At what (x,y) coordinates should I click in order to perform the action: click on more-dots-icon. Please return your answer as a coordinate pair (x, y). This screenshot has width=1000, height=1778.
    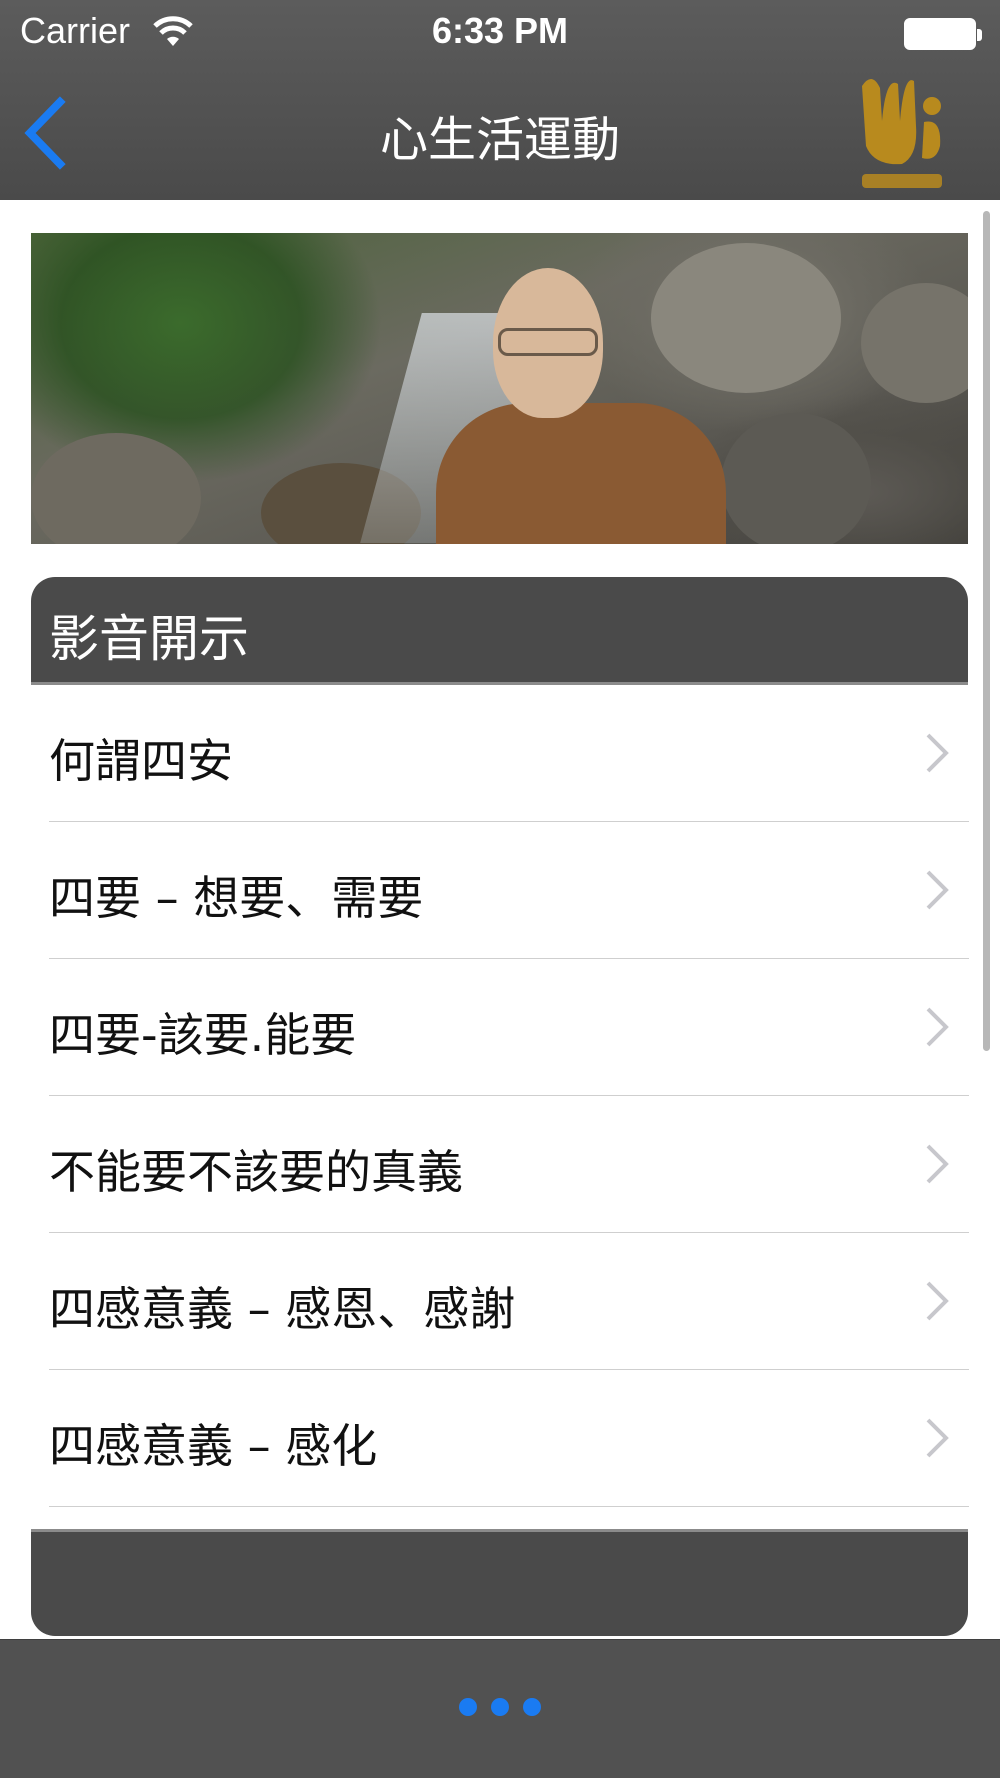
    Looking at the image, I should click on (500, 1709).